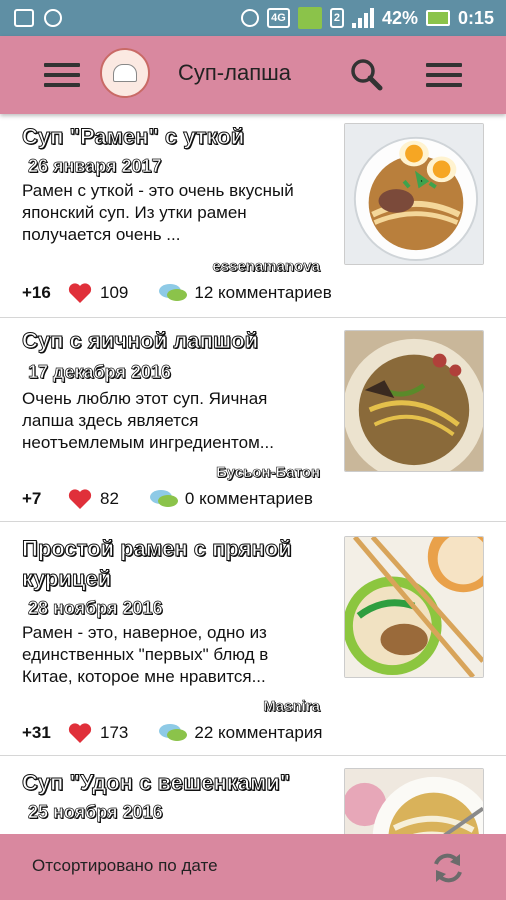 The height and width of the screenshot is (900, 506). I want to click on page-title: Суп-лапша, so click(234, 72).